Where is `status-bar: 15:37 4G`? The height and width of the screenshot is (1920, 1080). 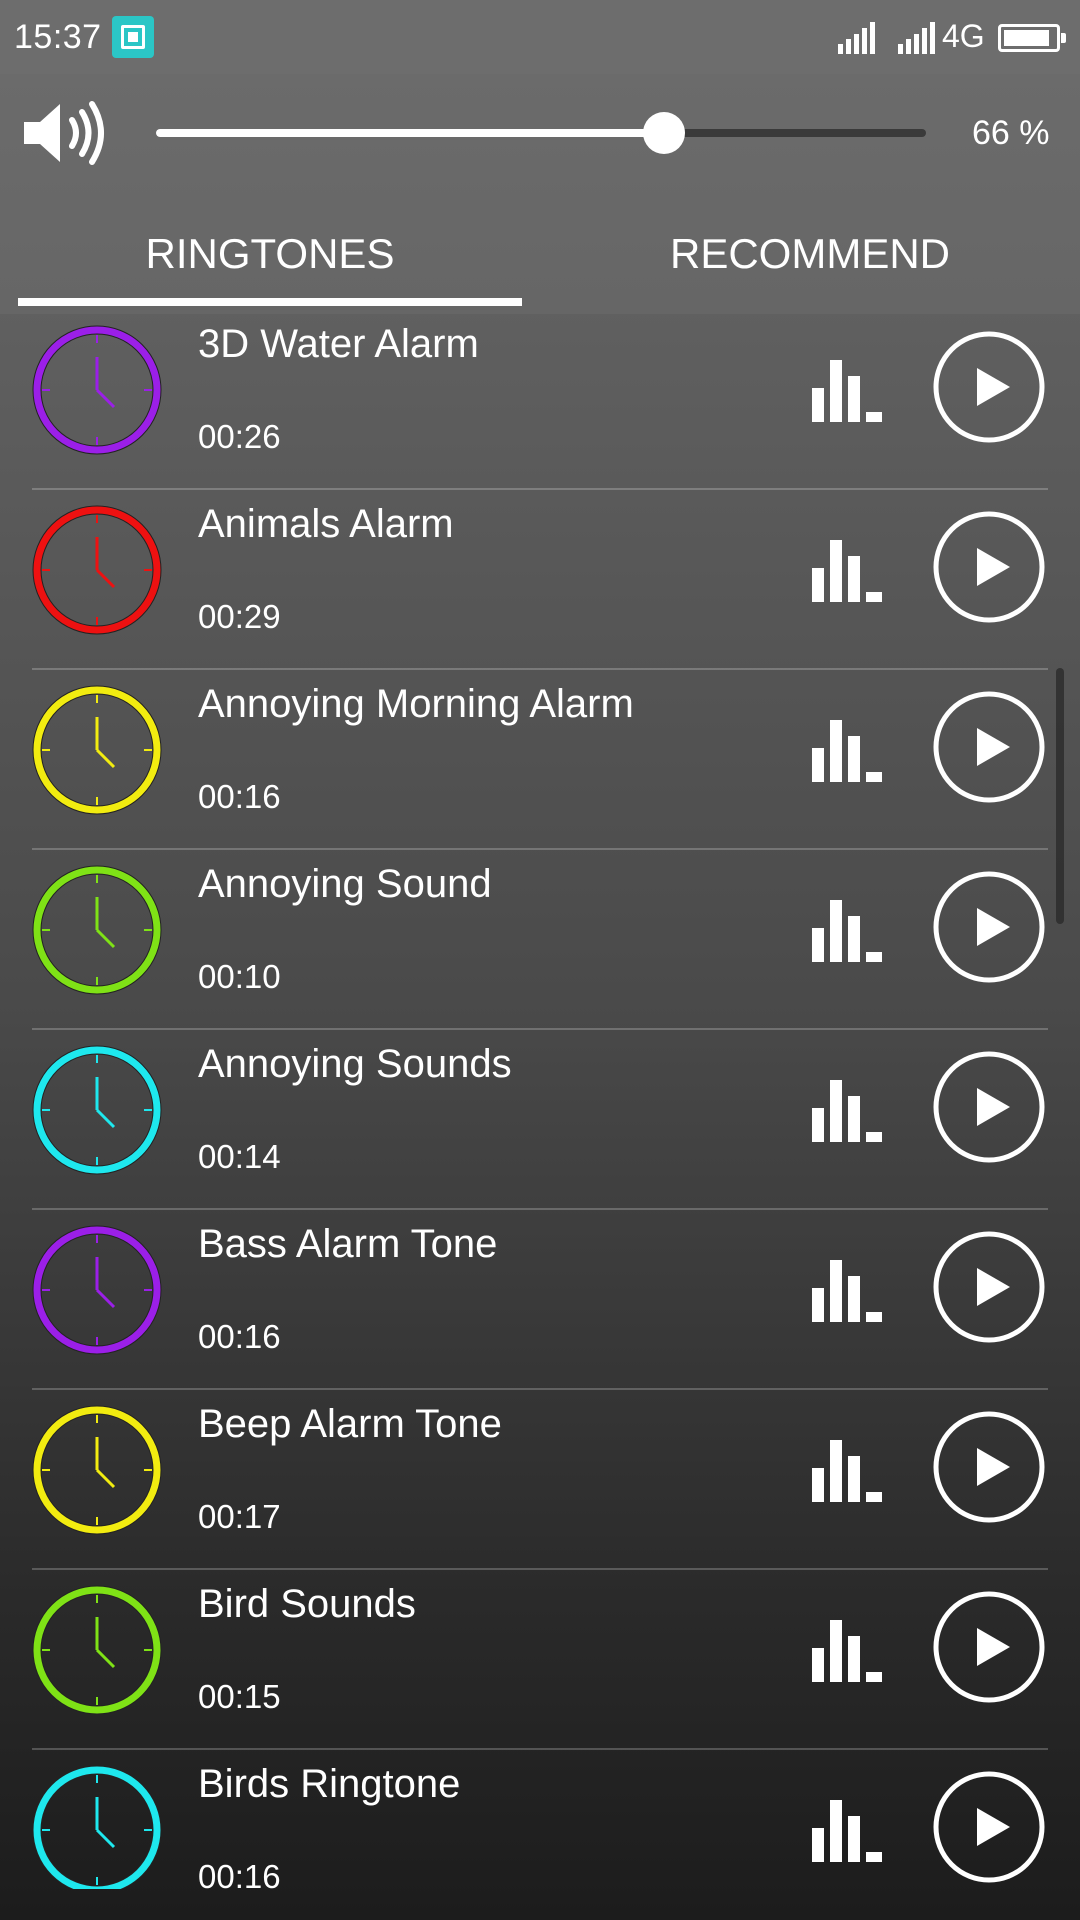
status-bar: 15:37 4G is located at coordinates (540, 37).